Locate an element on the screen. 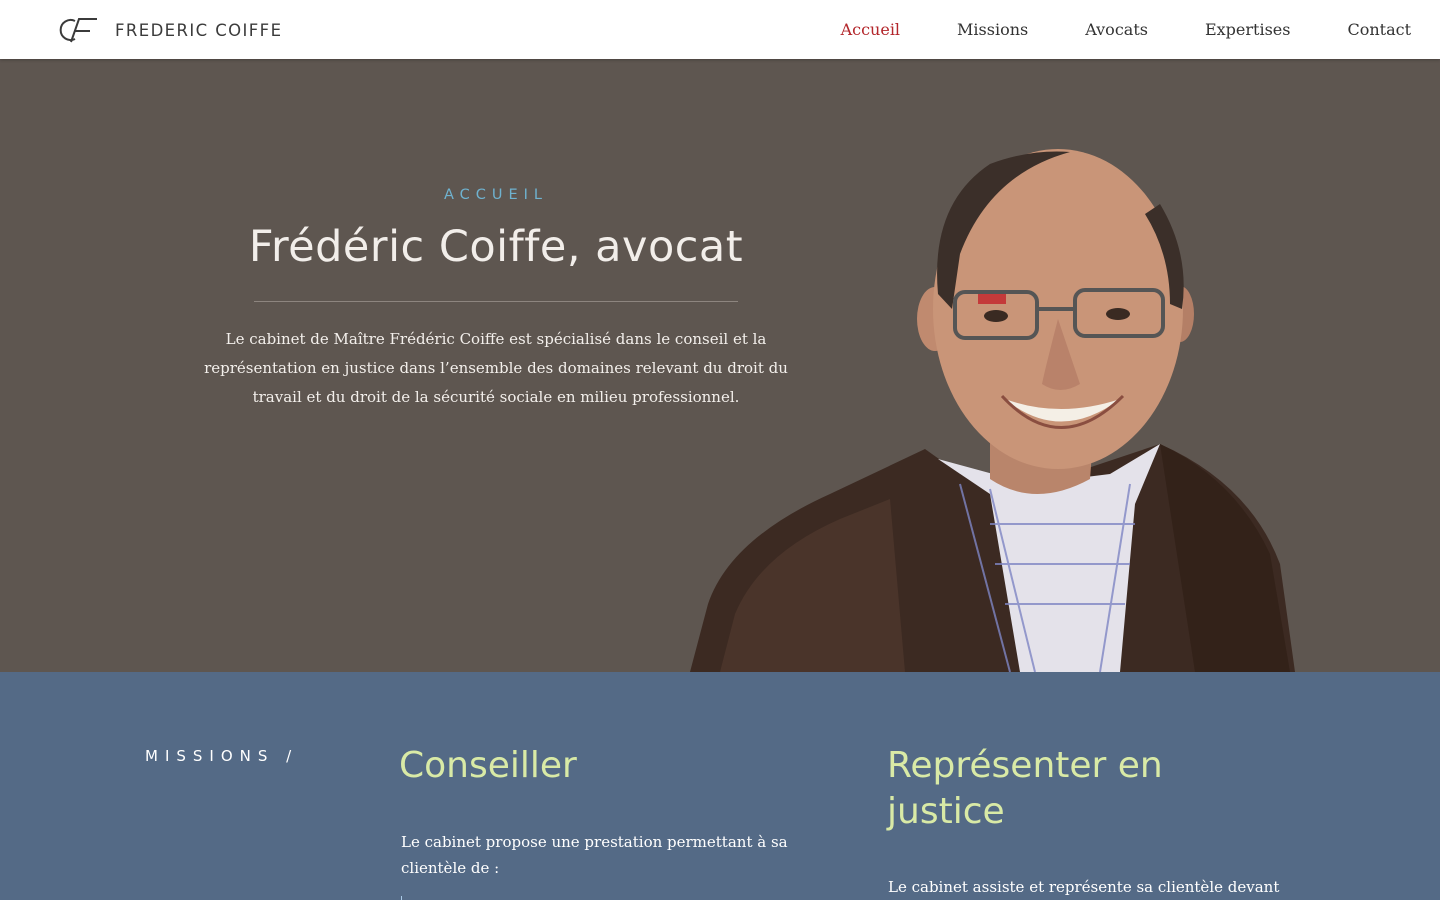 This screenshot has height=900, width=1440. nav-item-contact: Contact is located at coordinates (1379, 29).